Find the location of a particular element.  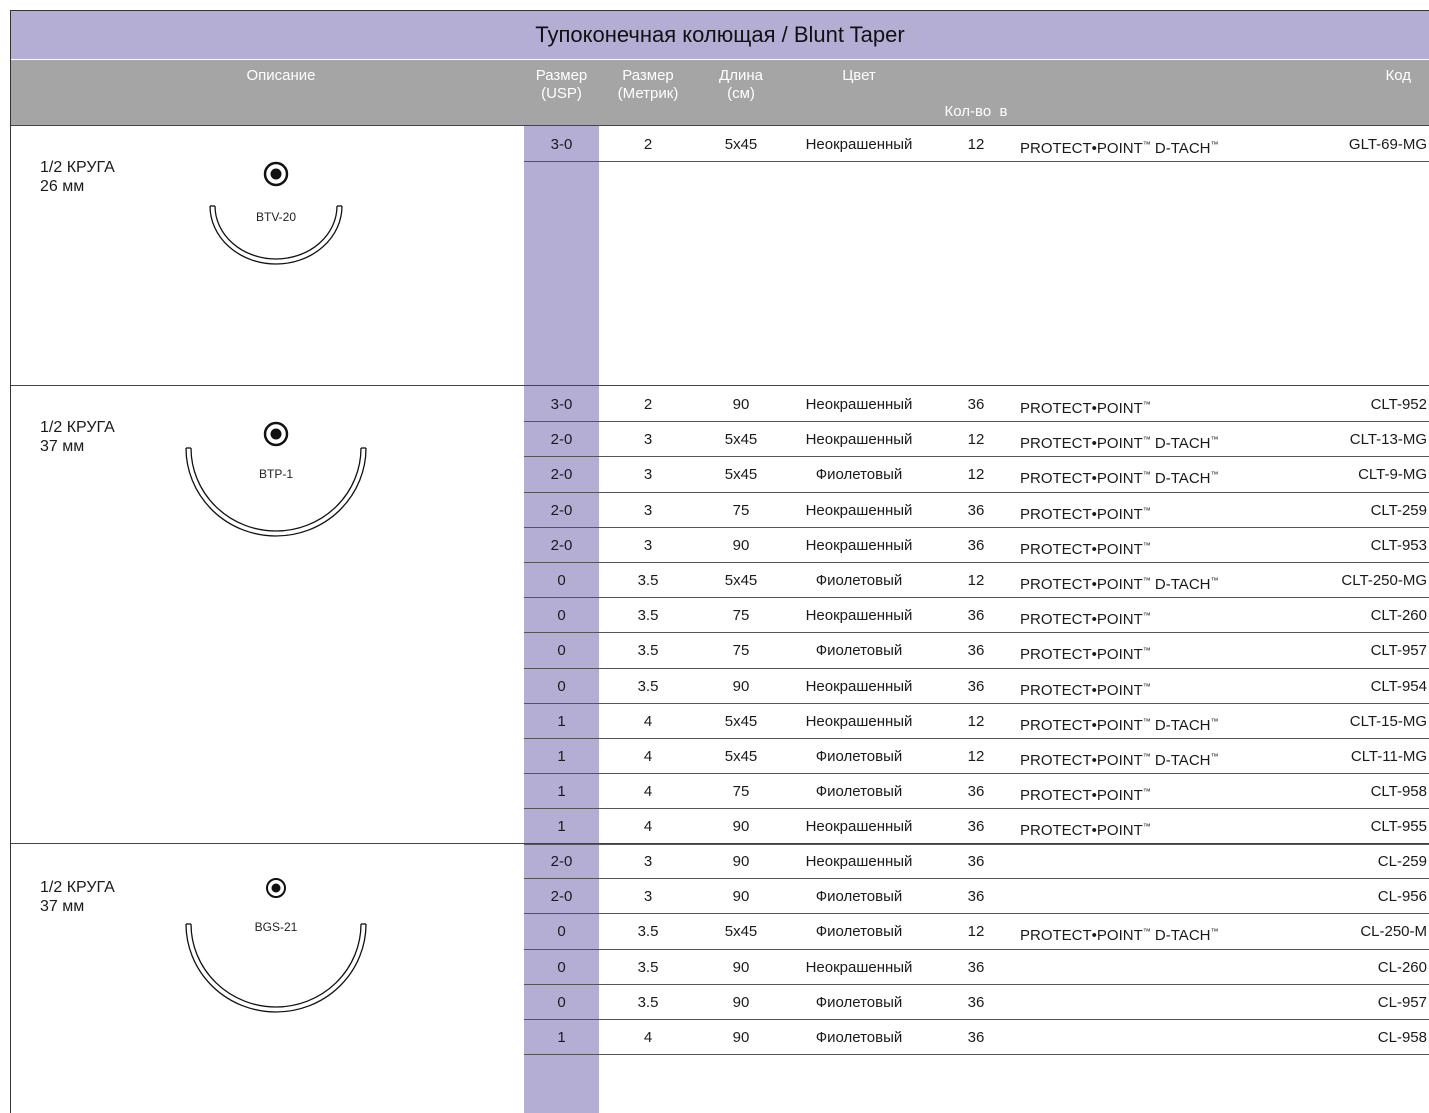

needle-label: BTV-20 is located at coordinates (276, 217).